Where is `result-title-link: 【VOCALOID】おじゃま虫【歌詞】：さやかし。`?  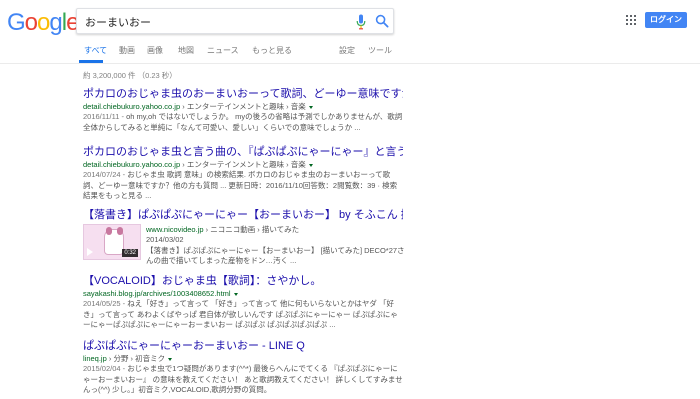 result-title-link: 【VOCALOID】おじゃま虫【歌詞】：さやかし。 is located at coordinates (243, 281).